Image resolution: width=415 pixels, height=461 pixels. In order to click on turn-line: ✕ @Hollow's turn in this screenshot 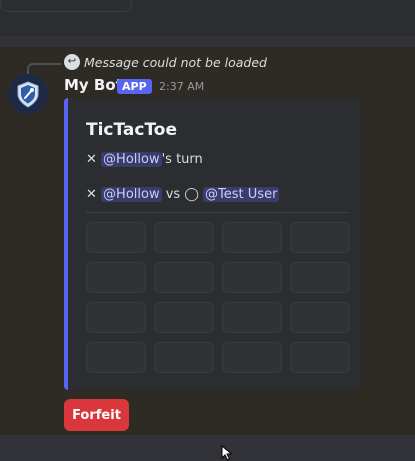, I will do `click(144, 159)`.